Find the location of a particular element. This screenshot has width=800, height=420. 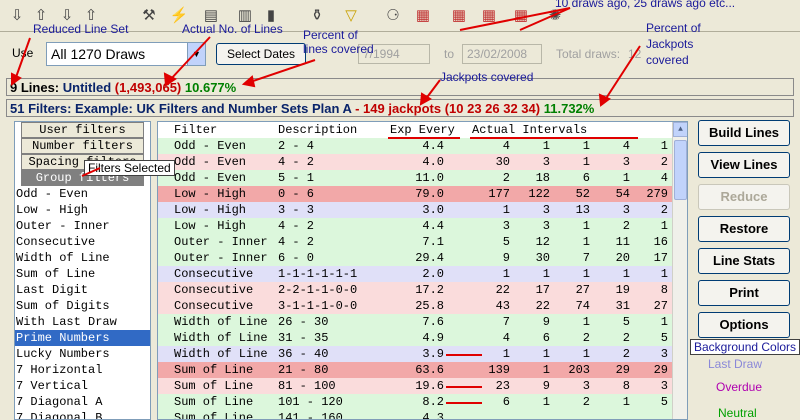

filter-list-item: Sum of Line is located at coordinates (82, 274).